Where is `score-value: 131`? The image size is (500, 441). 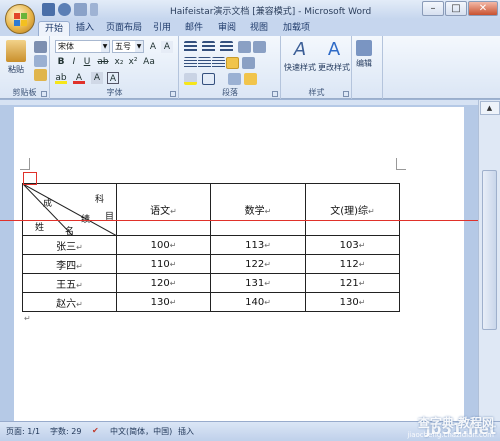 score-value: 131 is located at coordinates (255, 283).